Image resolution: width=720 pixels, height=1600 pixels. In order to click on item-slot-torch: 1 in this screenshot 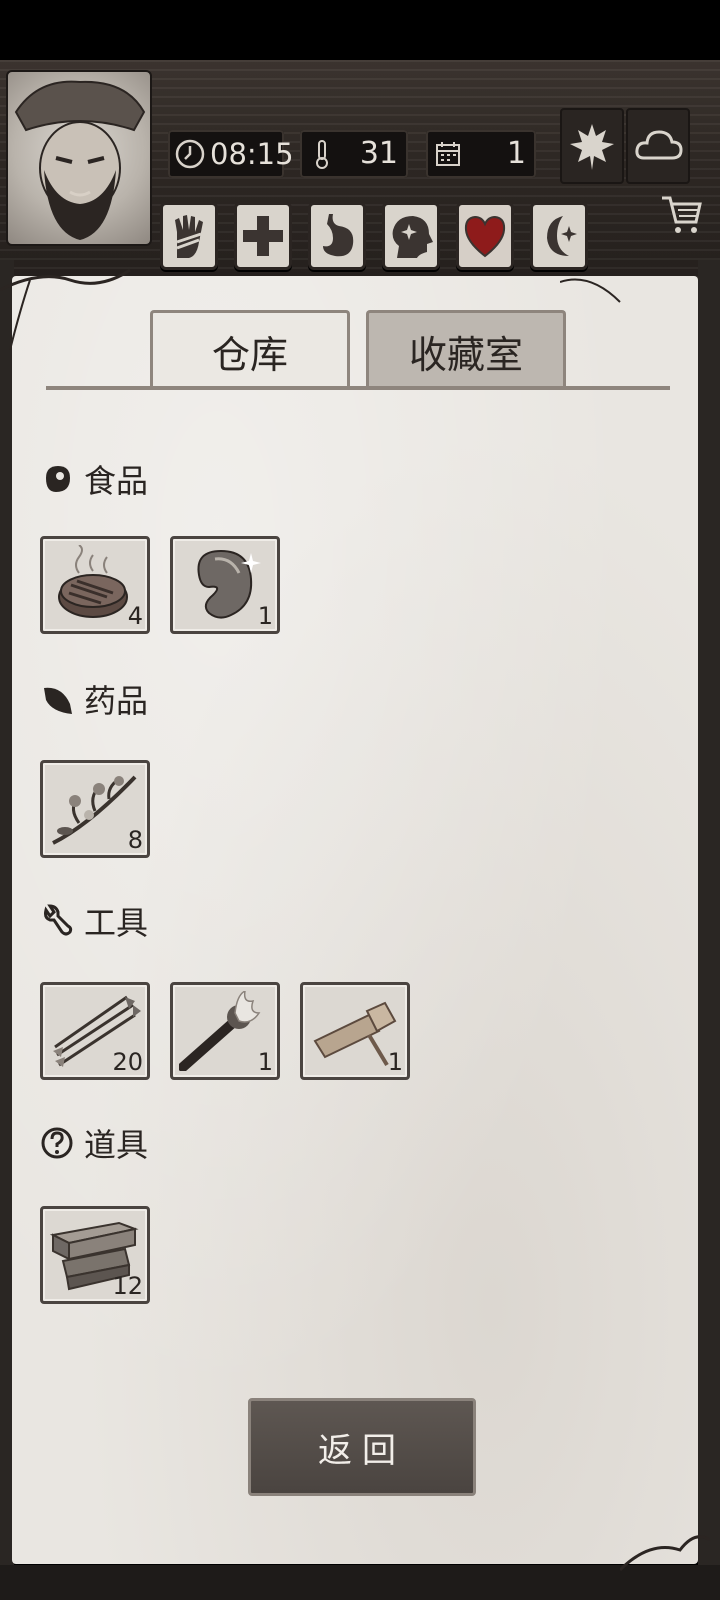, I will do `click(225, 1031)`.